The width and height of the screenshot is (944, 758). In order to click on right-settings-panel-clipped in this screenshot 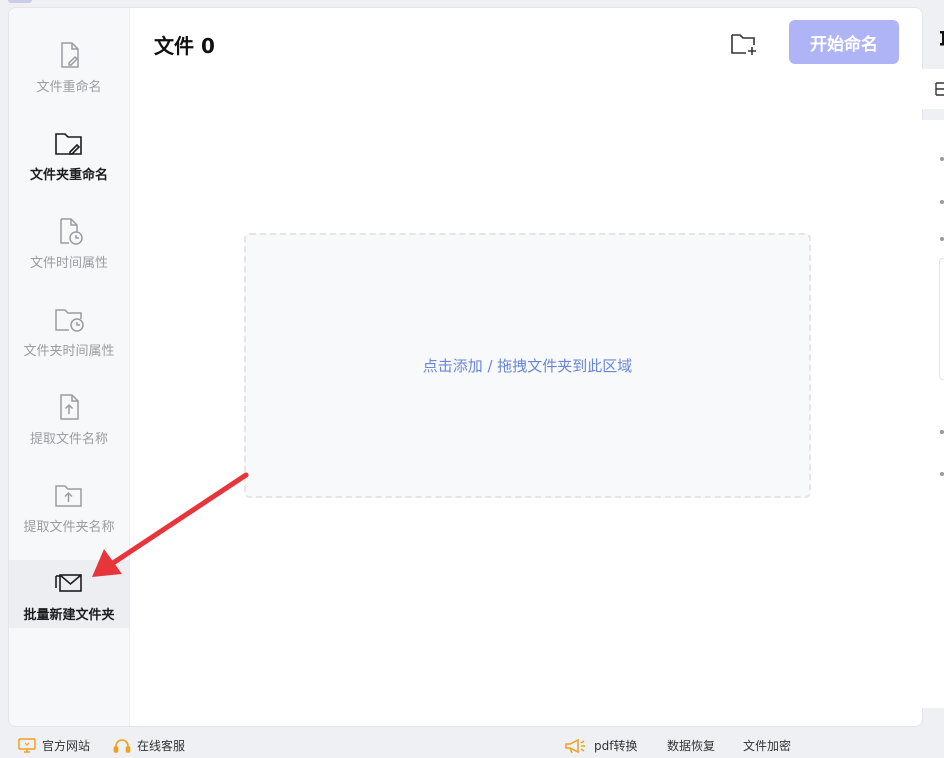, I will do `click(933, 379)`.